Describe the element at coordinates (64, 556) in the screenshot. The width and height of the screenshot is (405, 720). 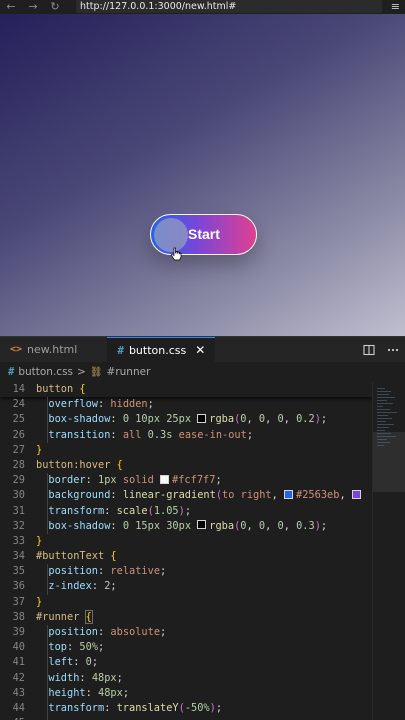
I see `code-line: 34 #buttonText {` at that location.